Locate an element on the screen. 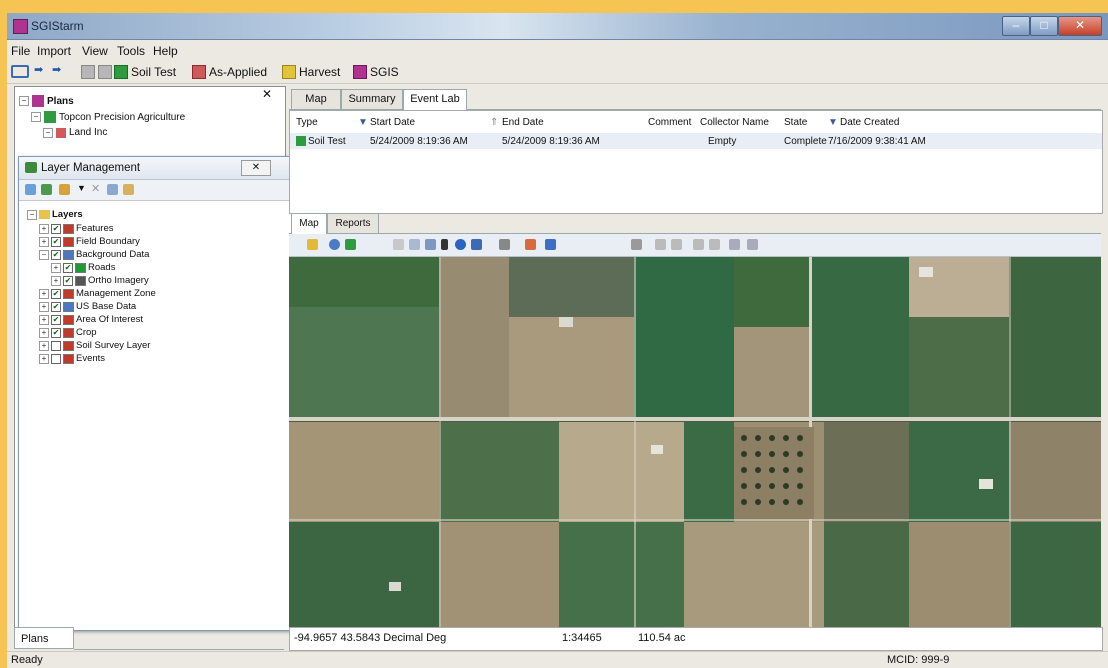  tab-map-view: Map is located at coordinates (309, 223).